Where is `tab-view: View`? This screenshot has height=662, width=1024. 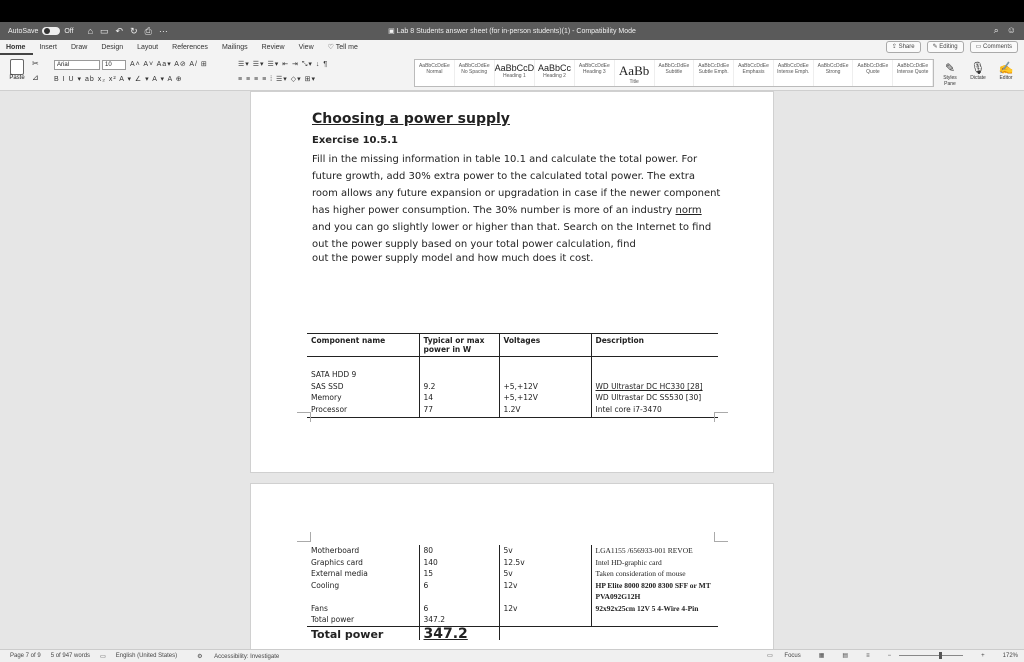 tab-view: View is located at coordinates (307, 47).